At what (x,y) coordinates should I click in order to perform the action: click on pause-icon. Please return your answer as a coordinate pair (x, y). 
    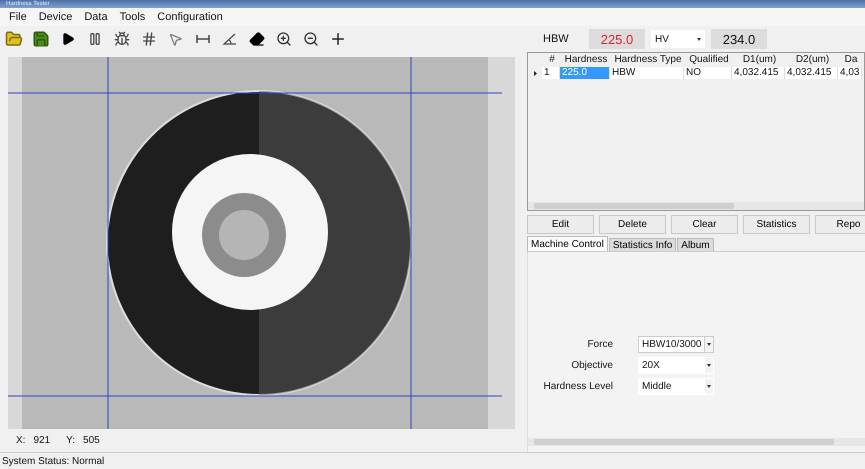
    Looking at the image, I should click on (95, 39).